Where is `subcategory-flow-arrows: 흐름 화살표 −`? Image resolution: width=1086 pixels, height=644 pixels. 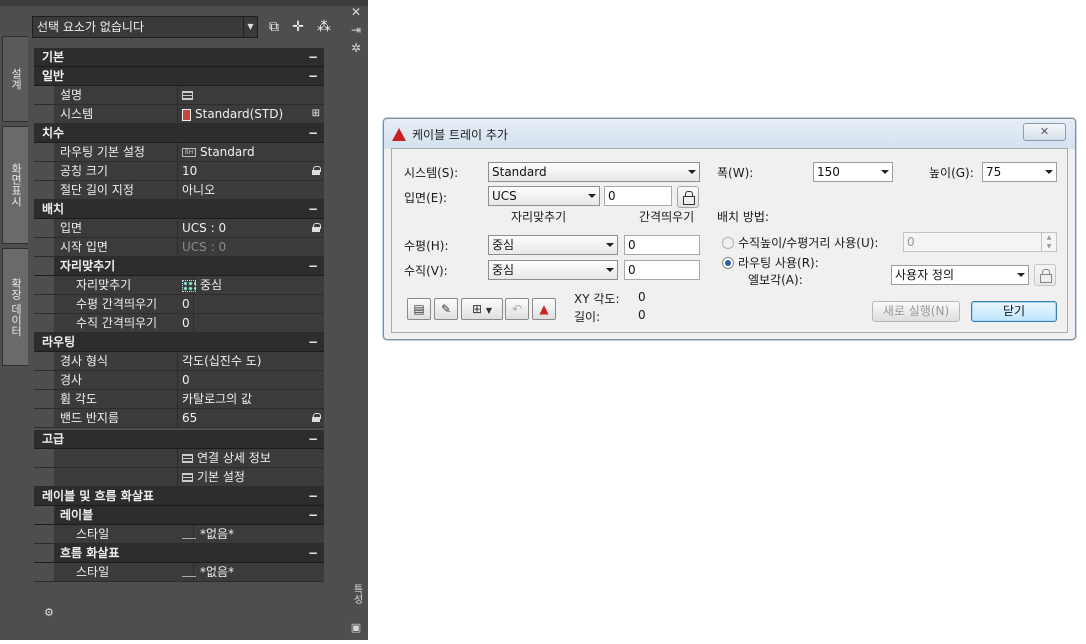 subcategory-flow-arrows: 흐름 화살표 − is located at coordinates (179, 553).